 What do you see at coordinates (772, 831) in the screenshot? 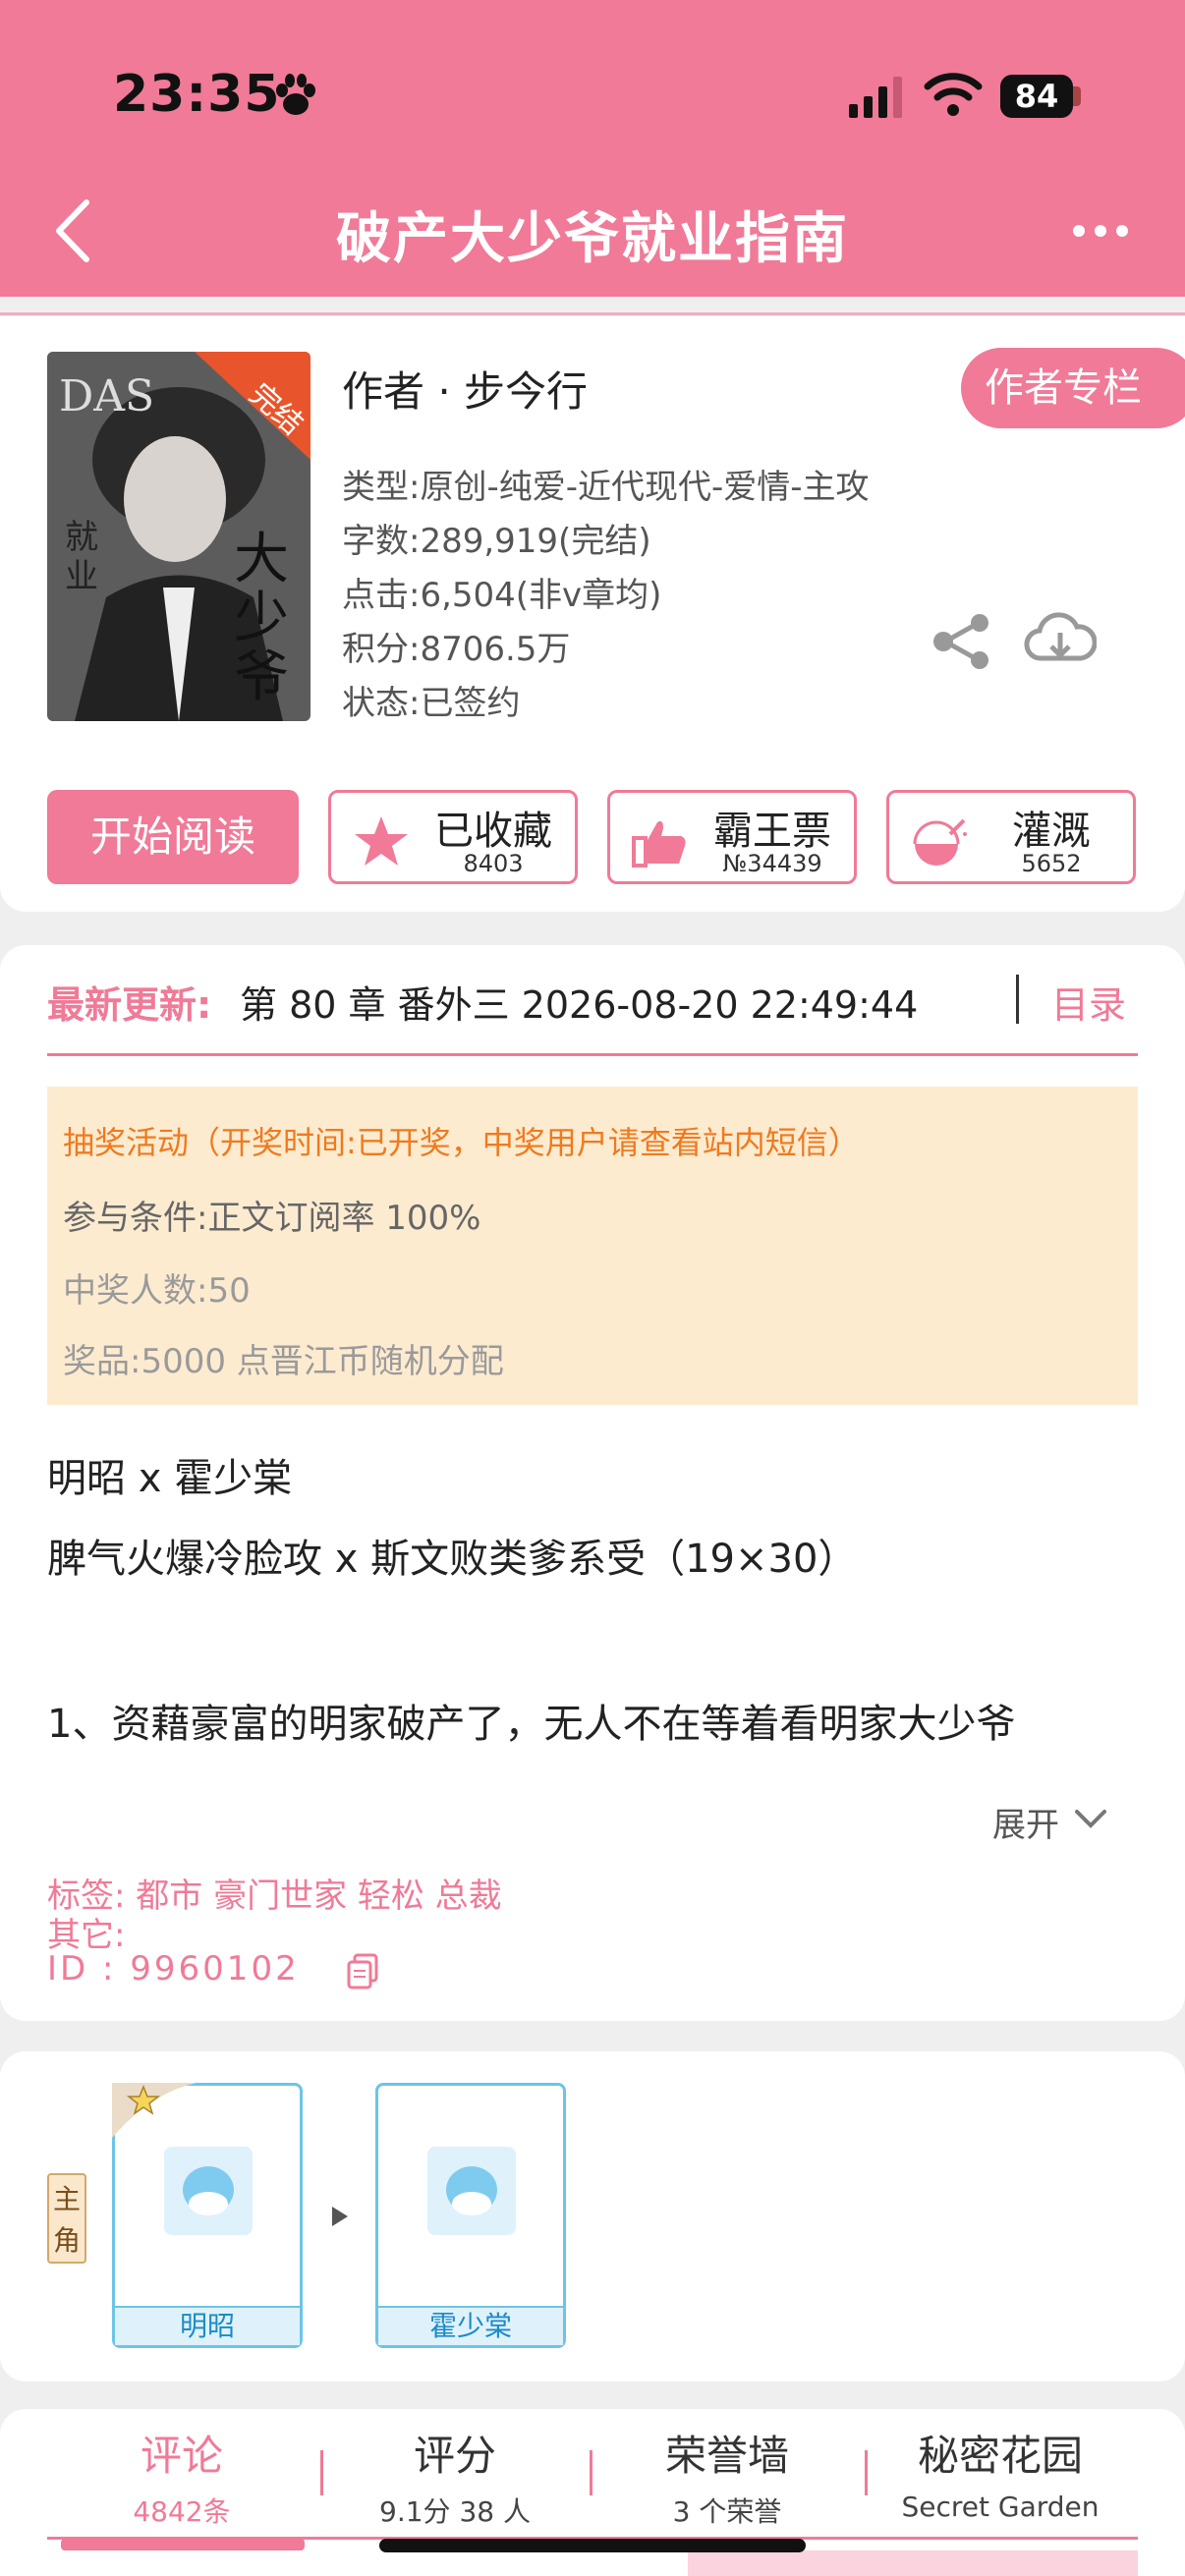
I see `vote-label: 霸王票` at bounding box center [772, 831].